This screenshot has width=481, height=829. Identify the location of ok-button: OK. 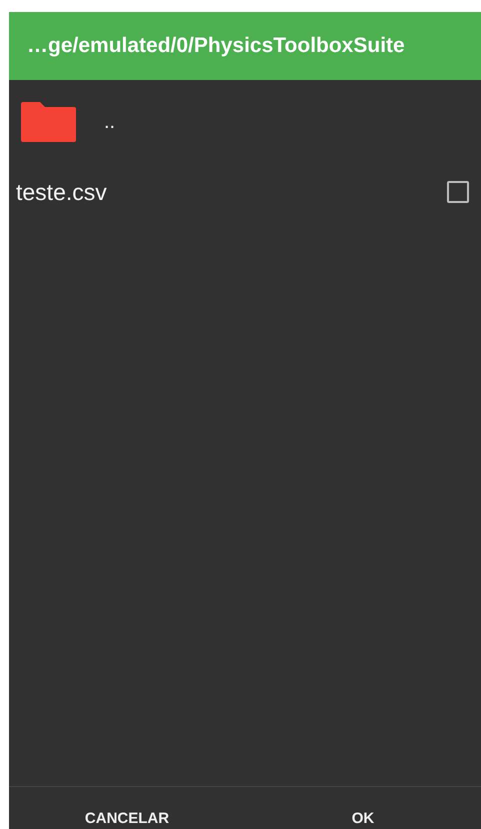
(363, 808).